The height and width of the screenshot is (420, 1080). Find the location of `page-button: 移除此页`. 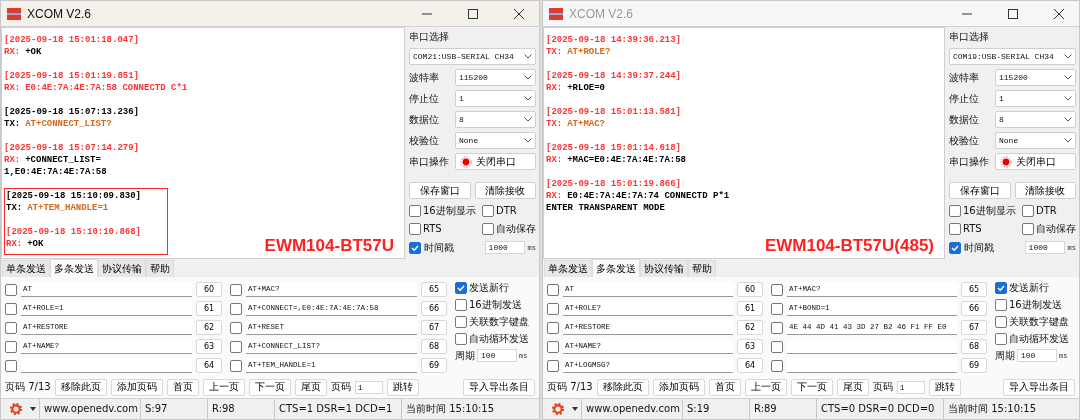

page-button: 移除此页 is located at coordinates (80, 387).